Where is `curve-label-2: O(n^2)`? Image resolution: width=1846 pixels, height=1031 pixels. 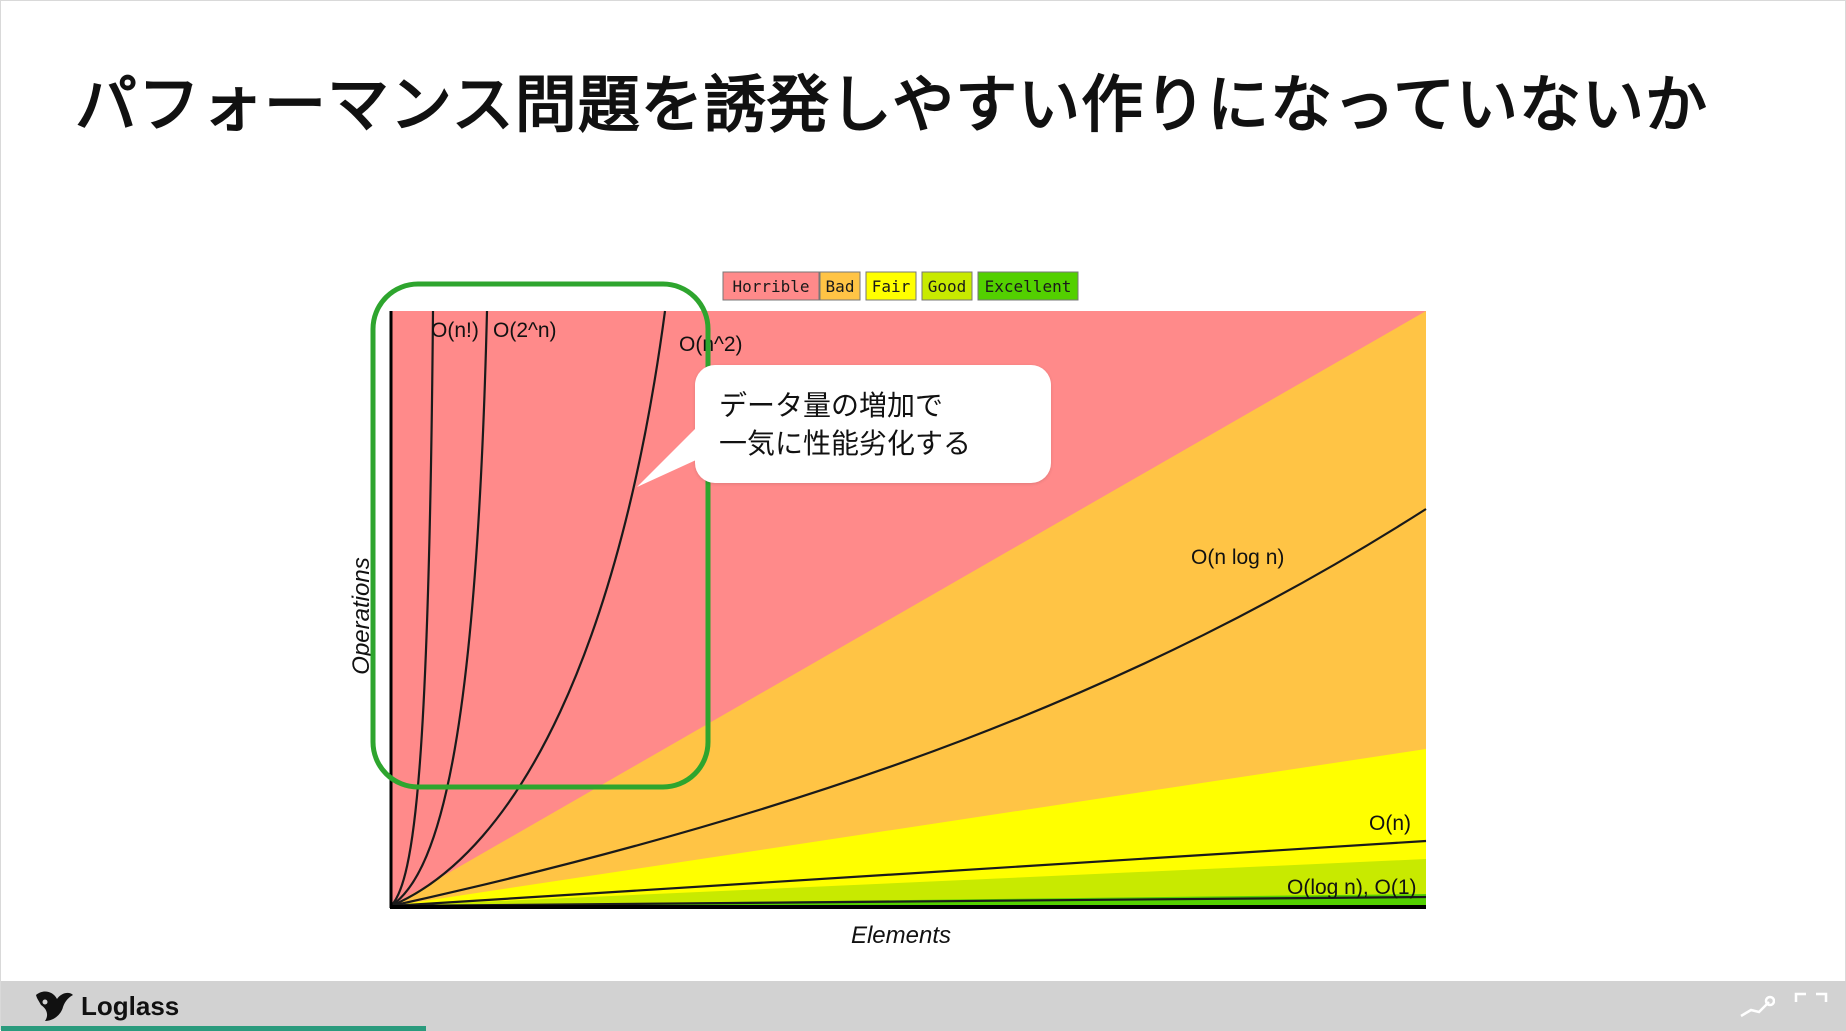
curve-label-2: O(n^2) is located at coordinates (711, 344).